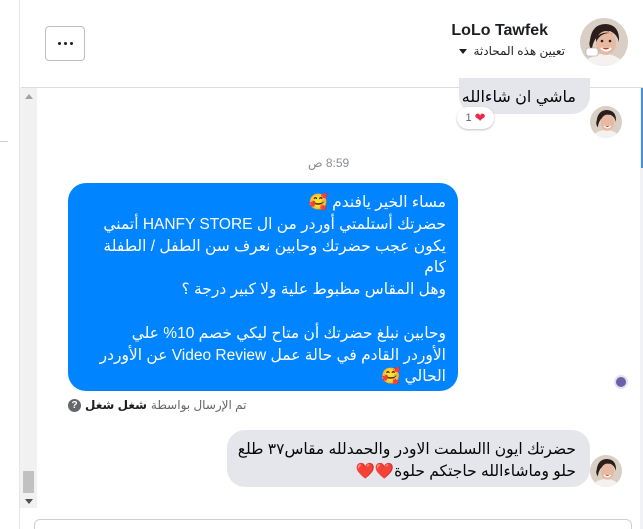 Image resolution: width=643 pixels, height=529 pixels. I want to click on message-scrollbar, so click(28, 298).